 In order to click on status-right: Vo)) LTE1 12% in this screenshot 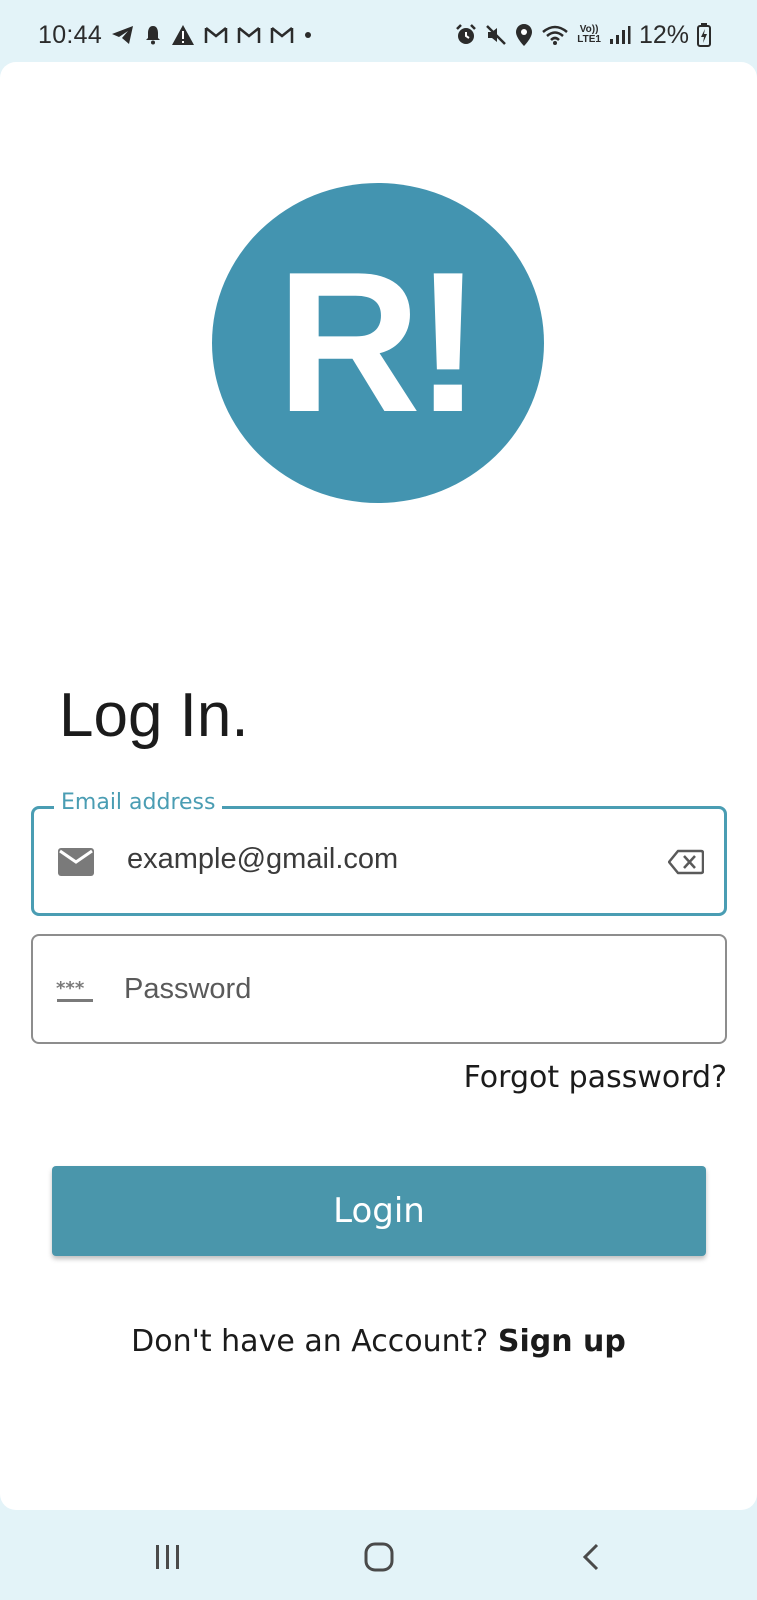, I will do `click(583, 35)`.